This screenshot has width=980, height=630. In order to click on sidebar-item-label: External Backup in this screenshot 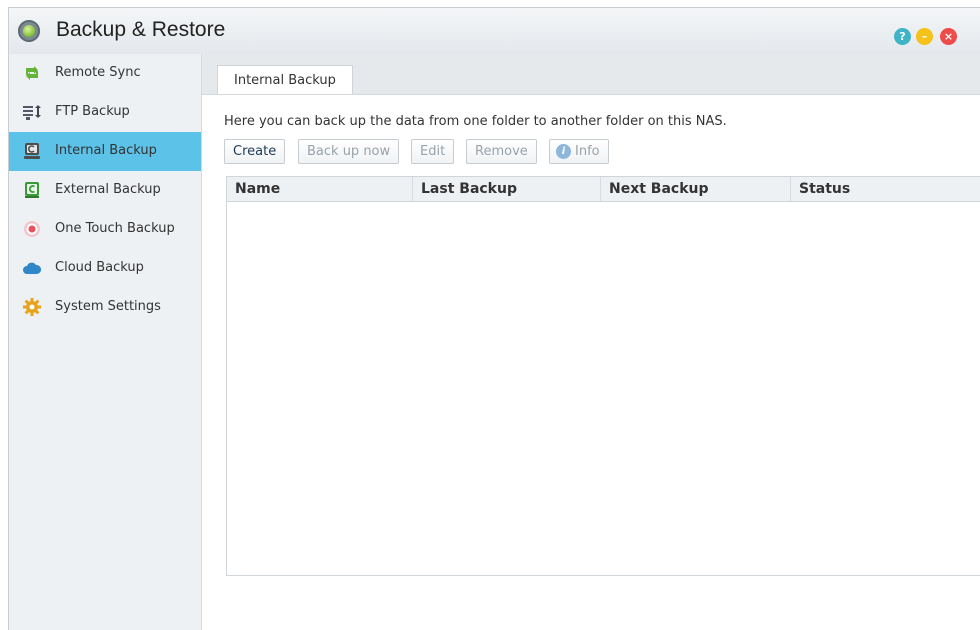, I will do `click(108, 189)`.